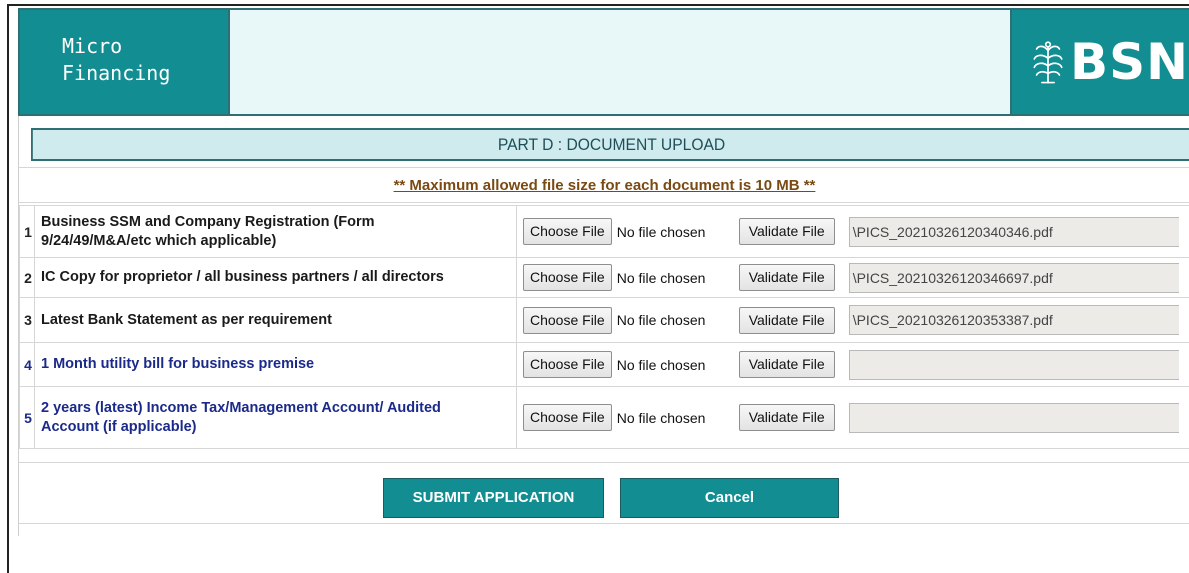 The height and width of the screenshot is (573, 1189). Describe the element at coordinates (1013, 277) in the screenshot. I see `uploaded-path-field: \PICS_20210326120346697.pdf` at that location.